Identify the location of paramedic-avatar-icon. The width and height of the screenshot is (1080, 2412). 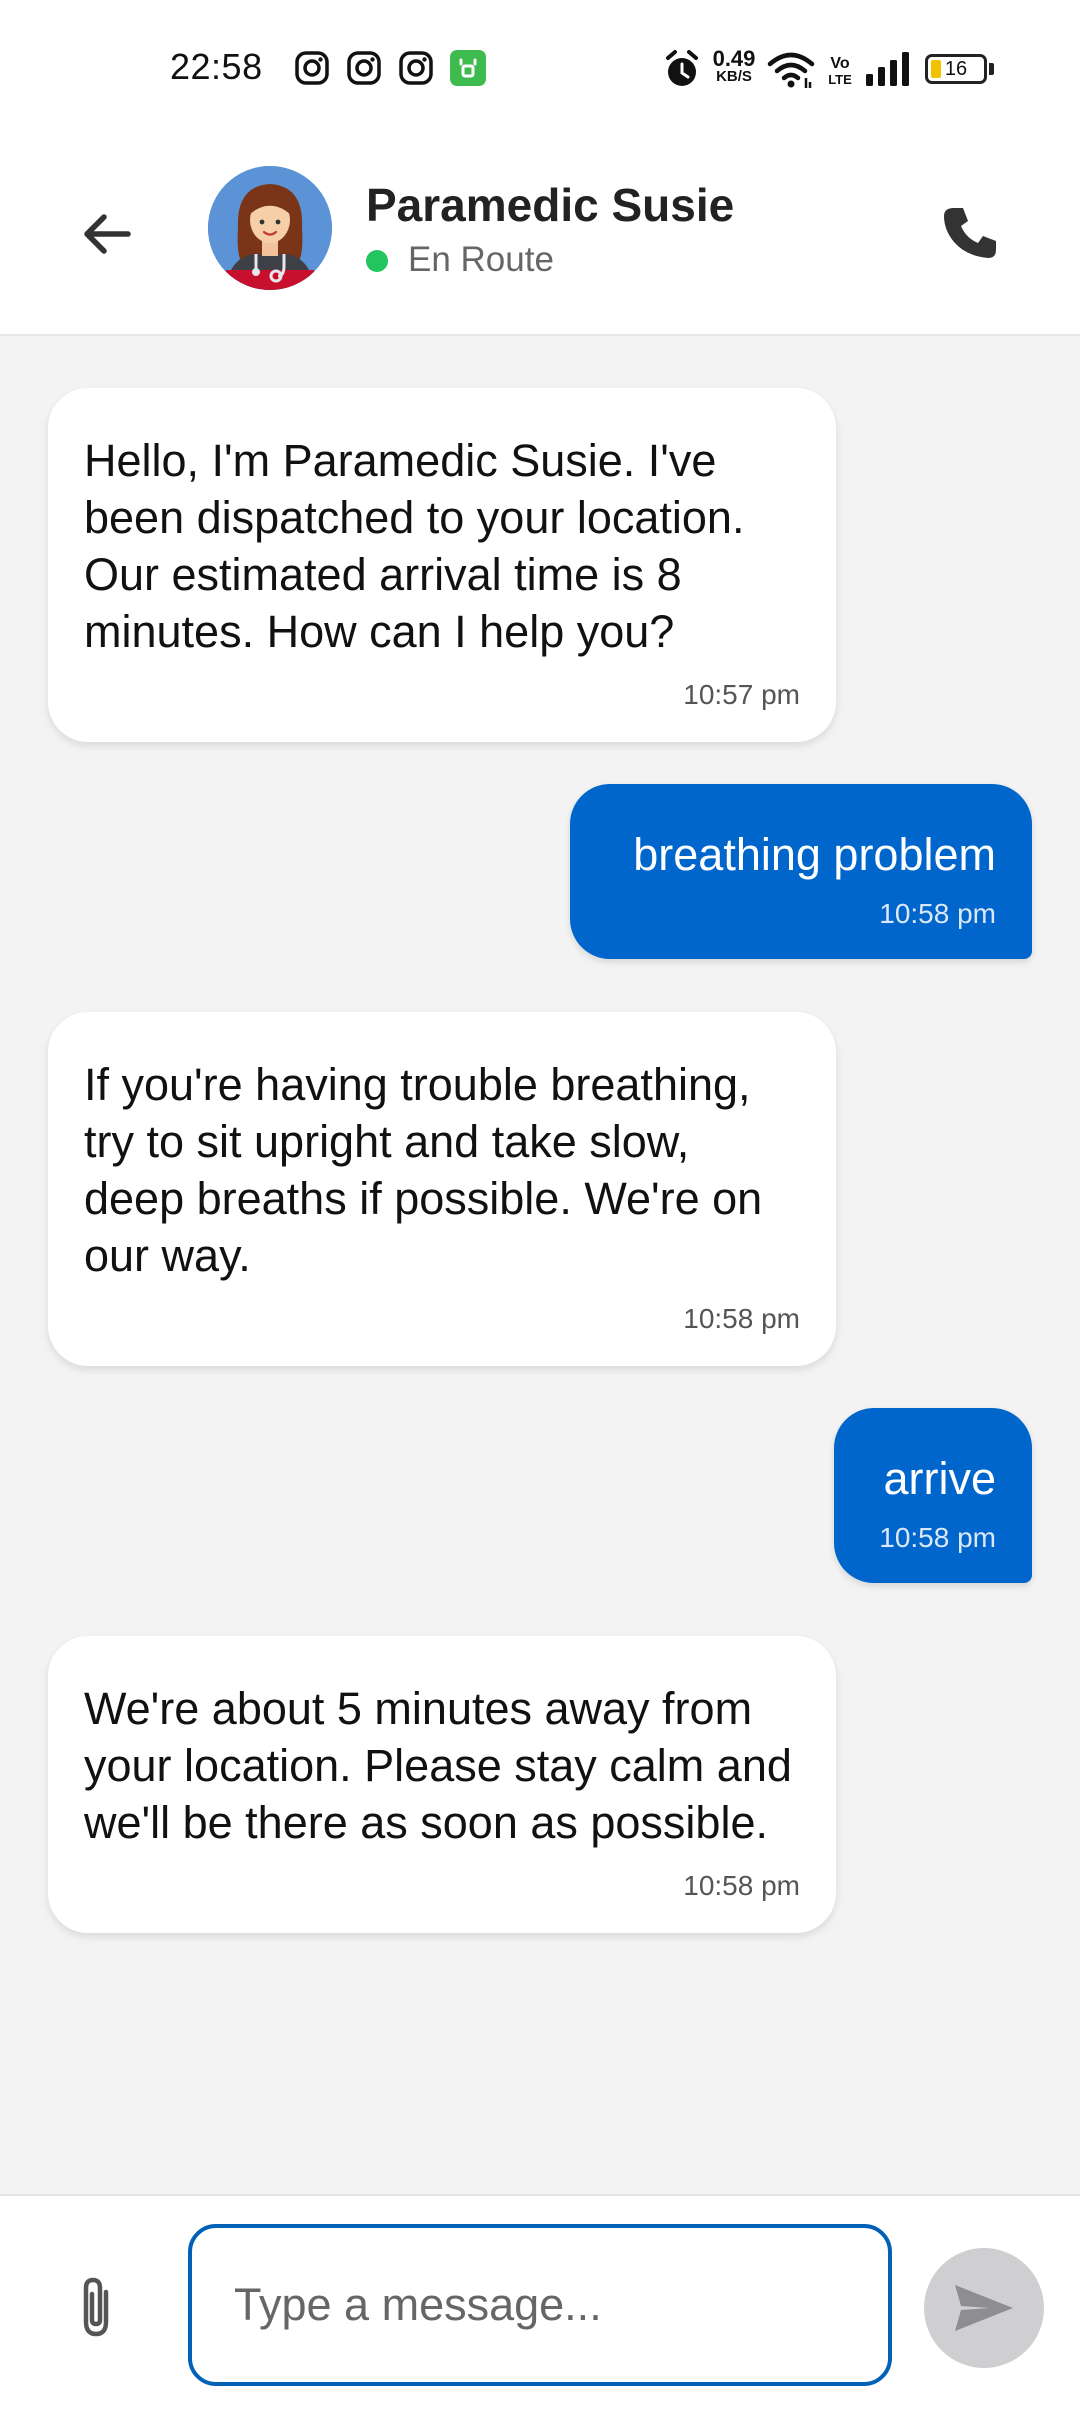
(270, 228).